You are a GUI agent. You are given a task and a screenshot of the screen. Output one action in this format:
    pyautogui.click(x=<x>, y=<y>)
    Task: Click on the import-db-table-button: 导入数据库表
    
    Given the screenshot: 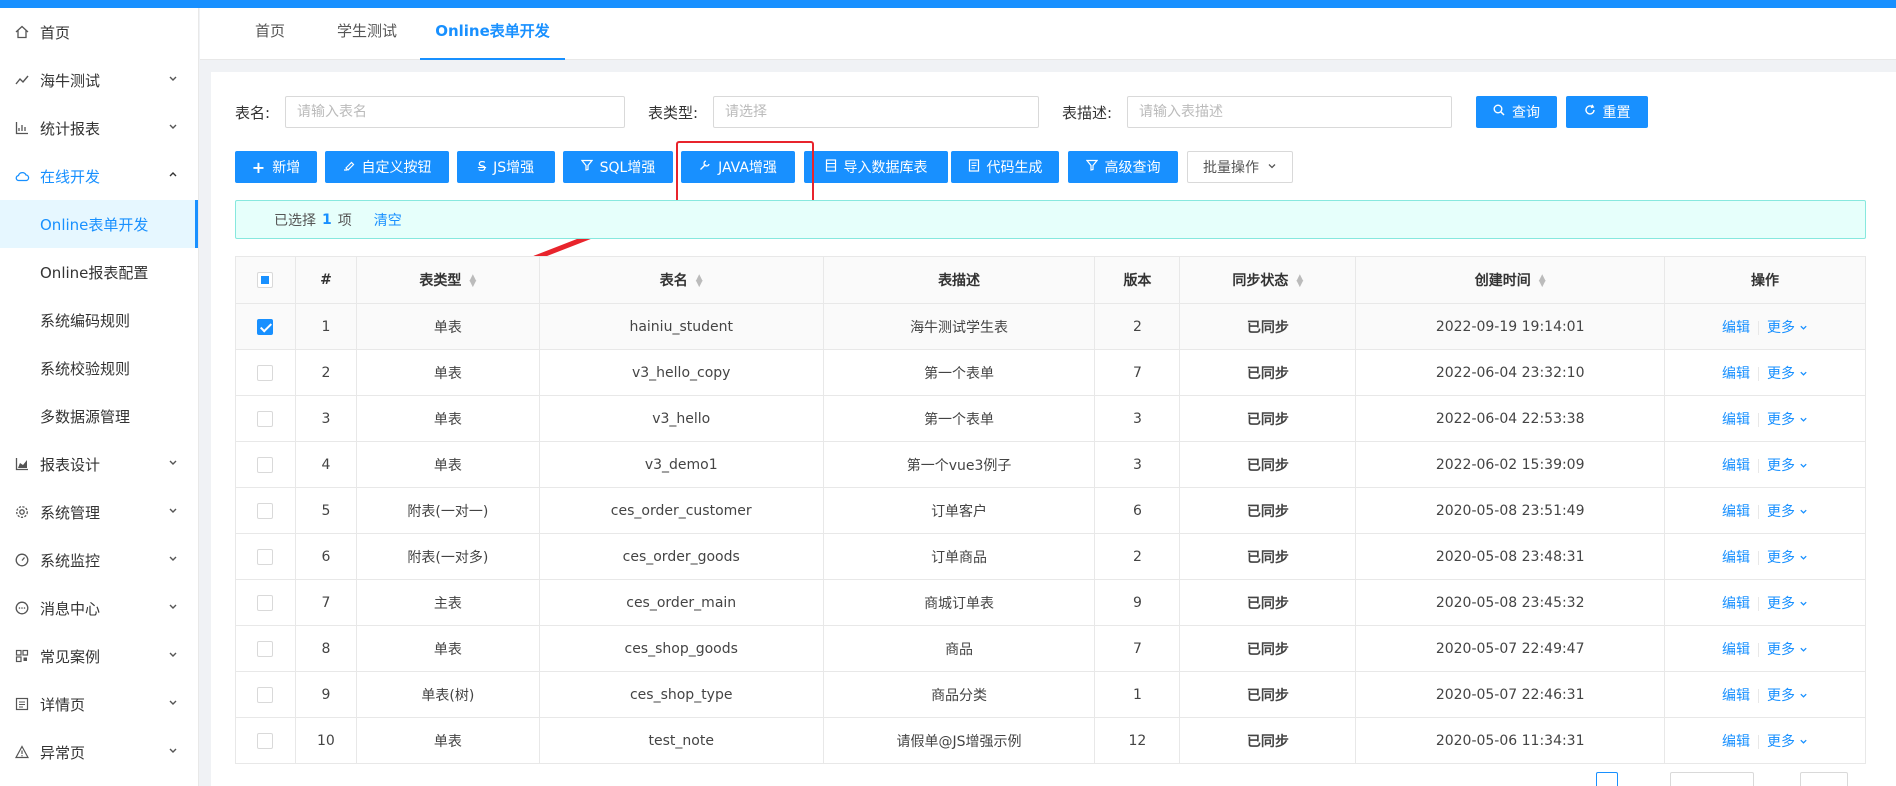 What is the action you would take?
    pyautogui.click(x=876, y=167)
    